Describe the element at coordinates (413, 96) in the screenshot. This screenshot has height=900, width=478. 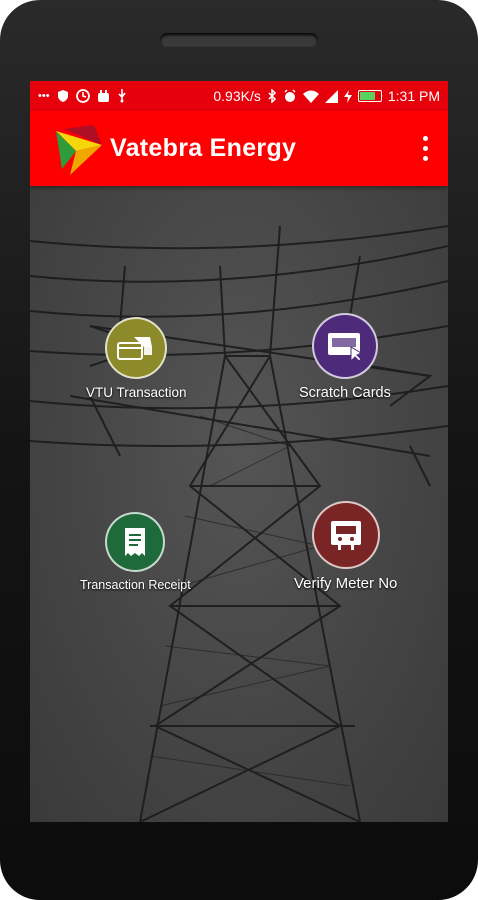
I see `clock-time: 1:31 PM` at that location.